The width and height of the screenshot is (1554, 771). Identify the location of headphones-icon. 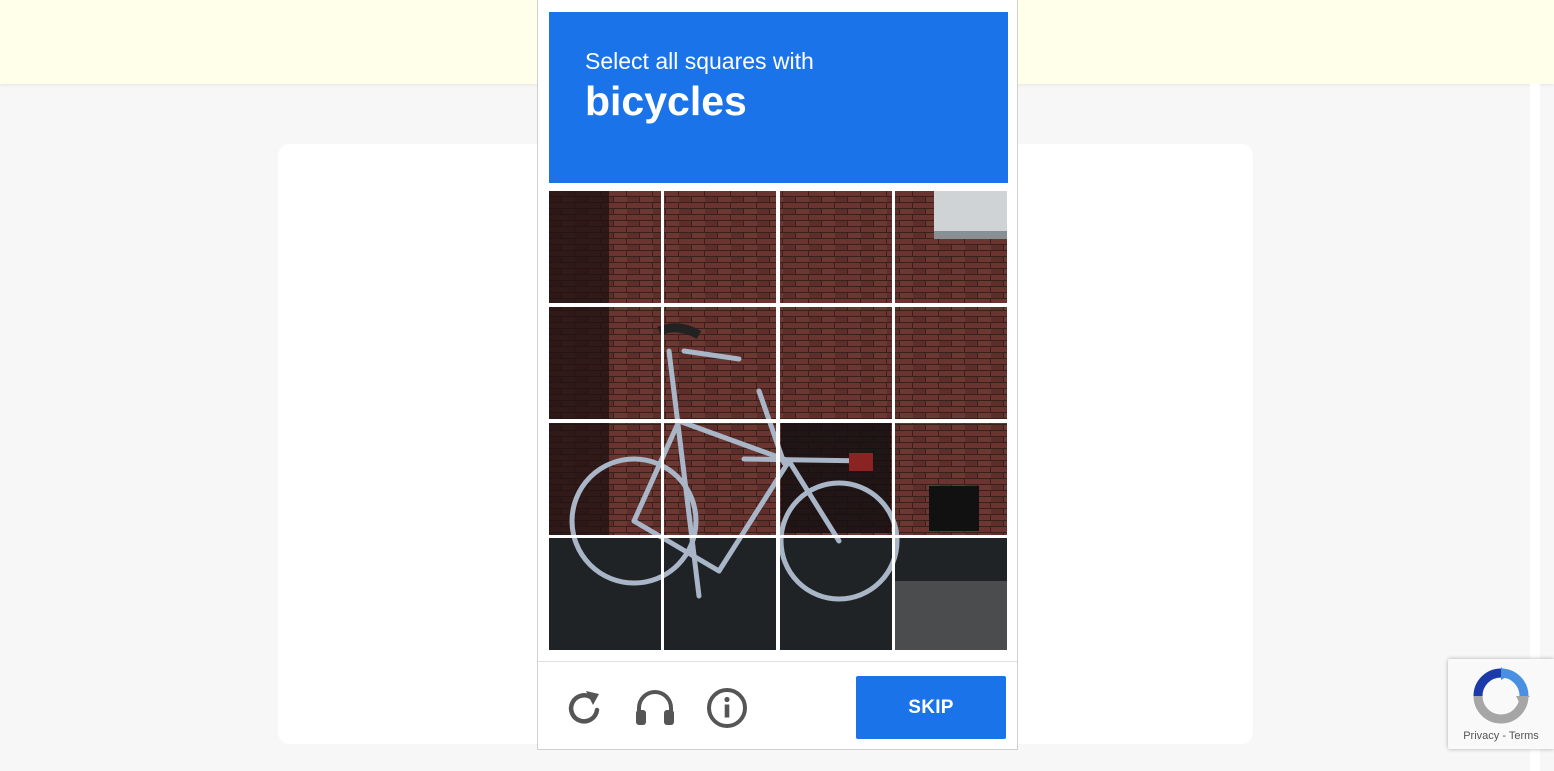
(655, 708).